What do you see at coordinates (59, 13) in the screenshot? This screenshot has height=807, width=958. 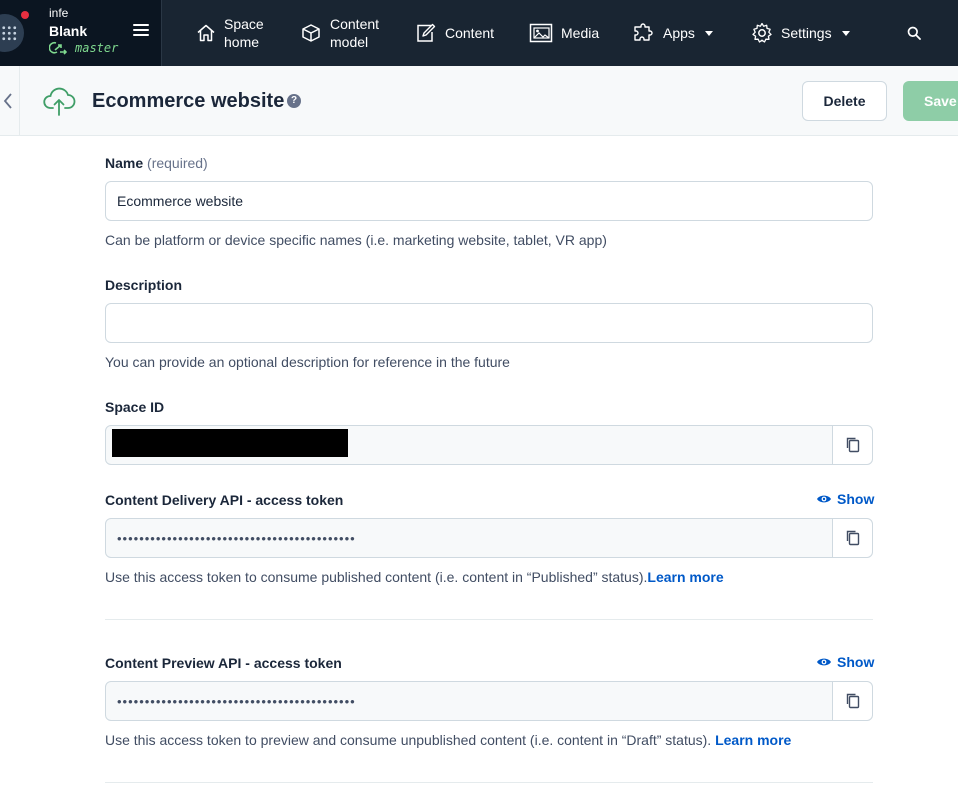 I see `organization-name: infe` at bounding box center [59, 13].